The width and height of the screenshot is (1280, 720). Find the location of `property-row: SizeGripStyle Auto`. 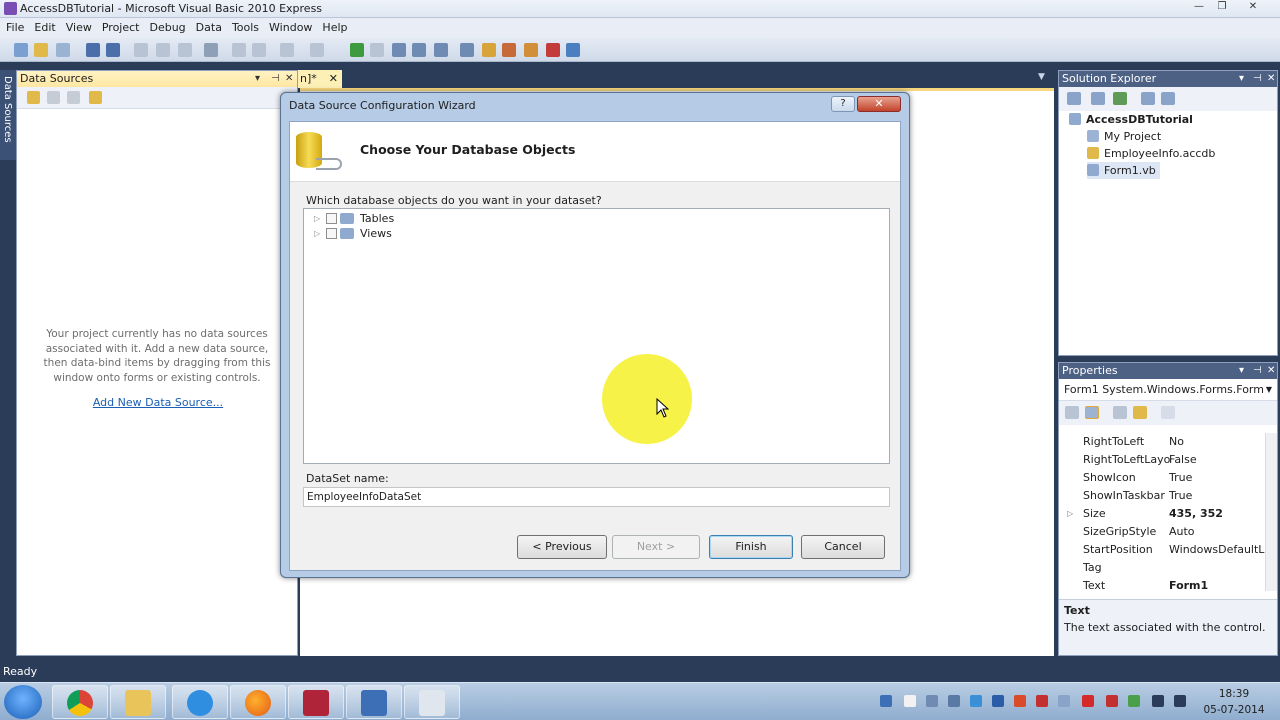

property-row: SizeGripStyle Auto is located at coordinates (1162, 532).